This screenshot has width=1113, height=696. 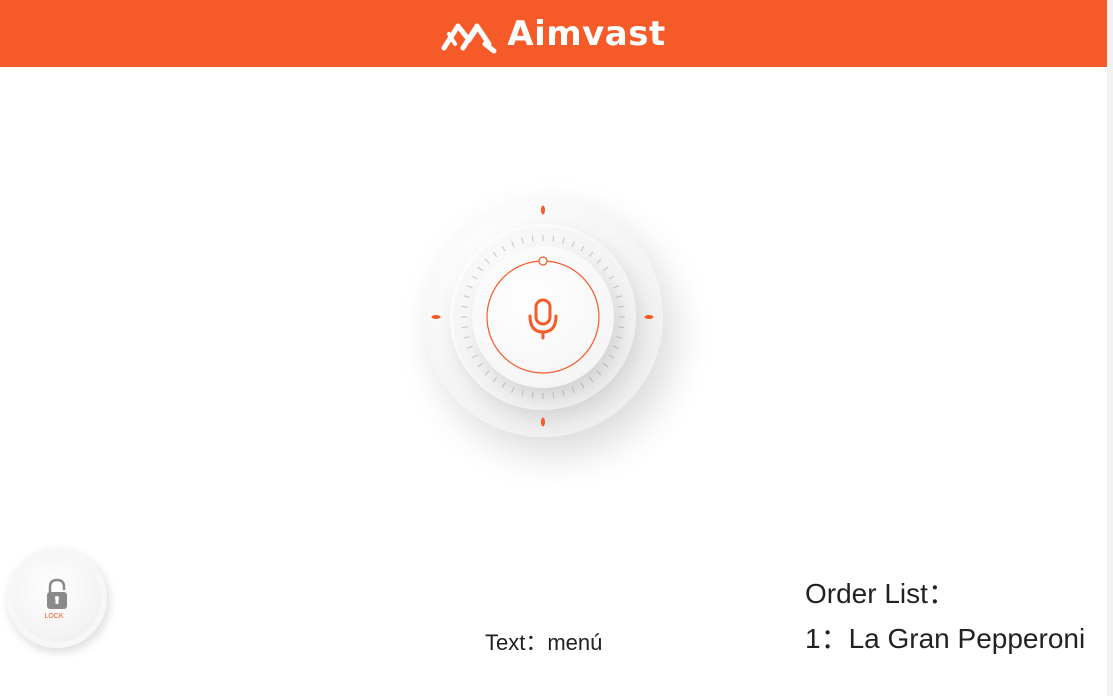 I want to click on scrollbar-track, so click(x=1110, y=348).